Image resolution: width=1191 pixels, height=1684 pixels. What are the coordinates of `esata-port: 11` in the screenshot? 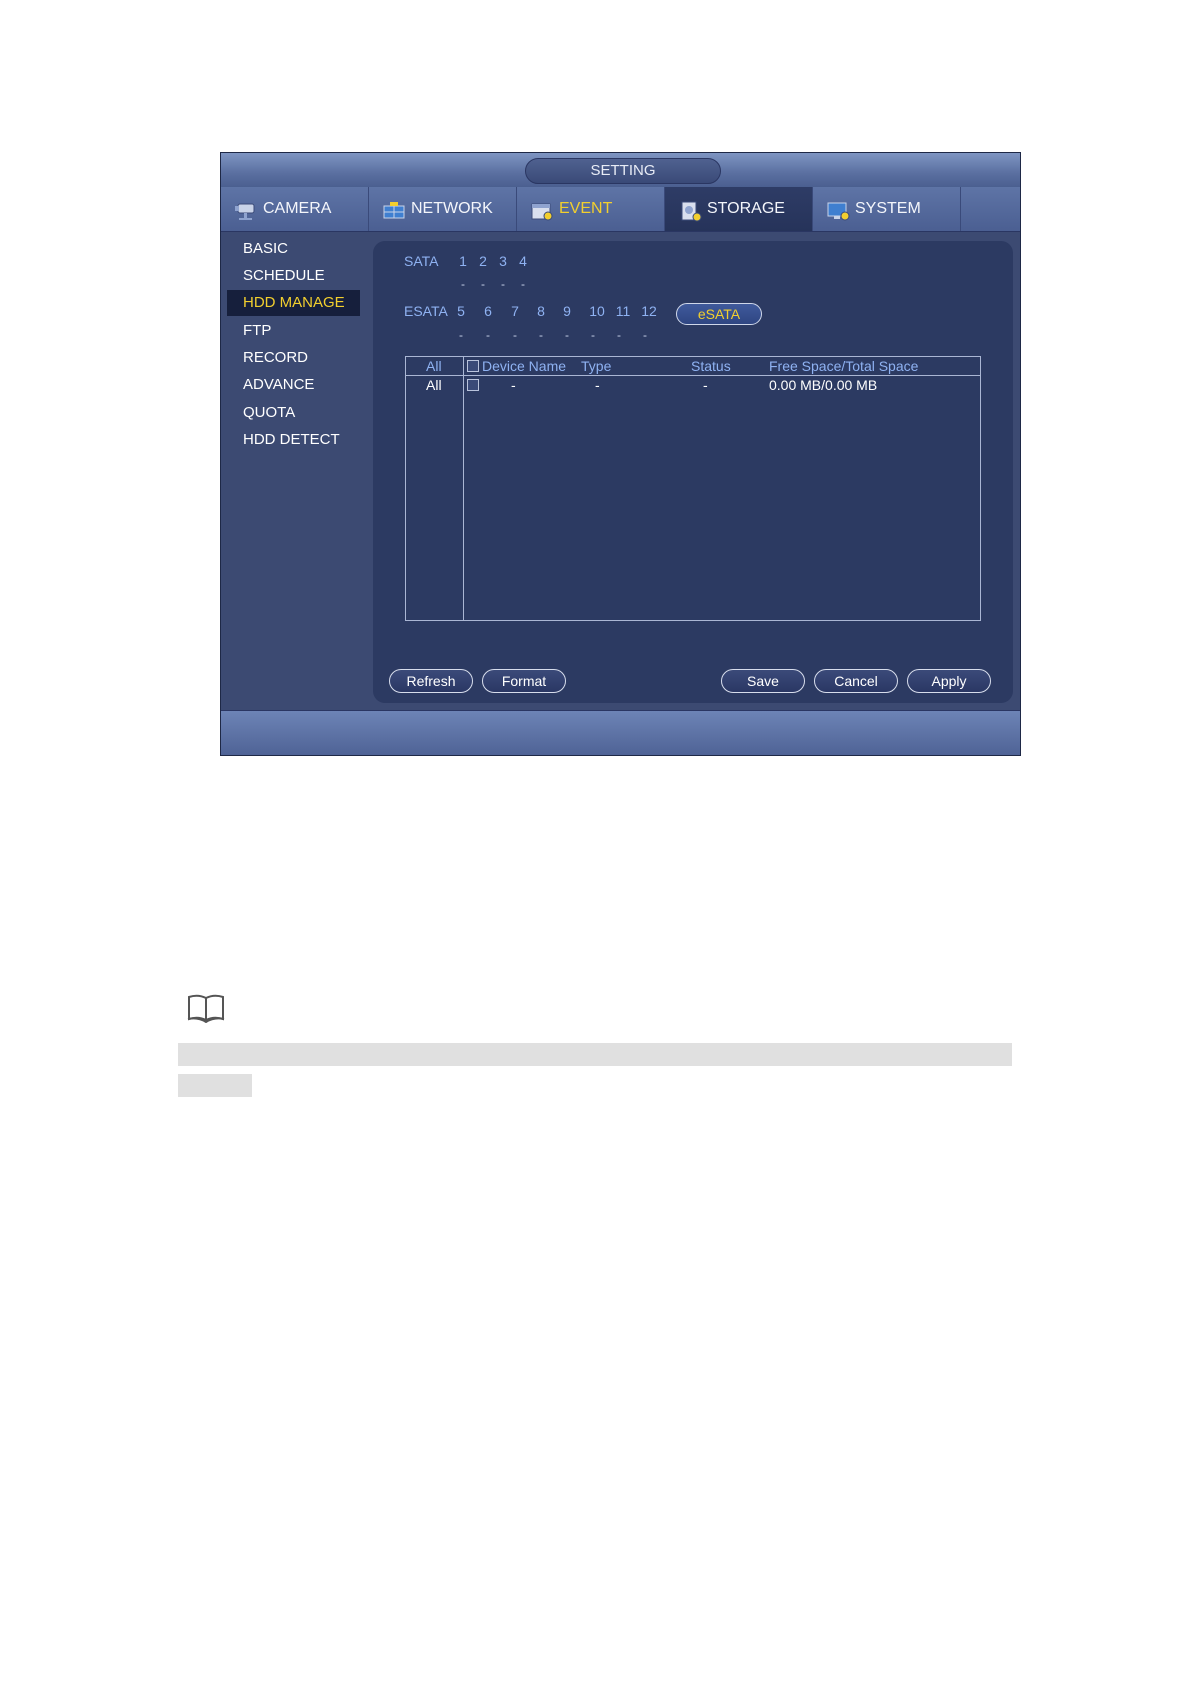 It's located at (623, 311).